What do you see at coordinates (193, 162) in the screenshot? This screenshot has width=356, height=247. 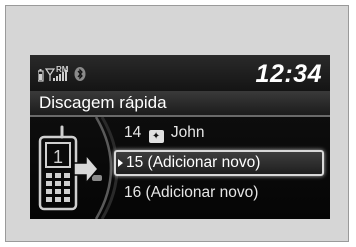 I see `list-item-label: 15 (Adicionar novo)` at bounding box center [193, 162].